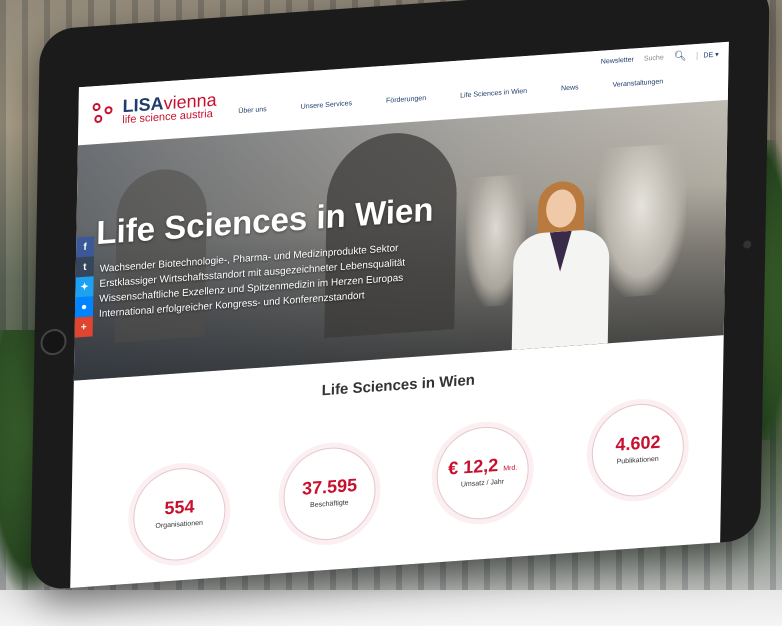  I want to click on foreground-blur, so click(391, 608).